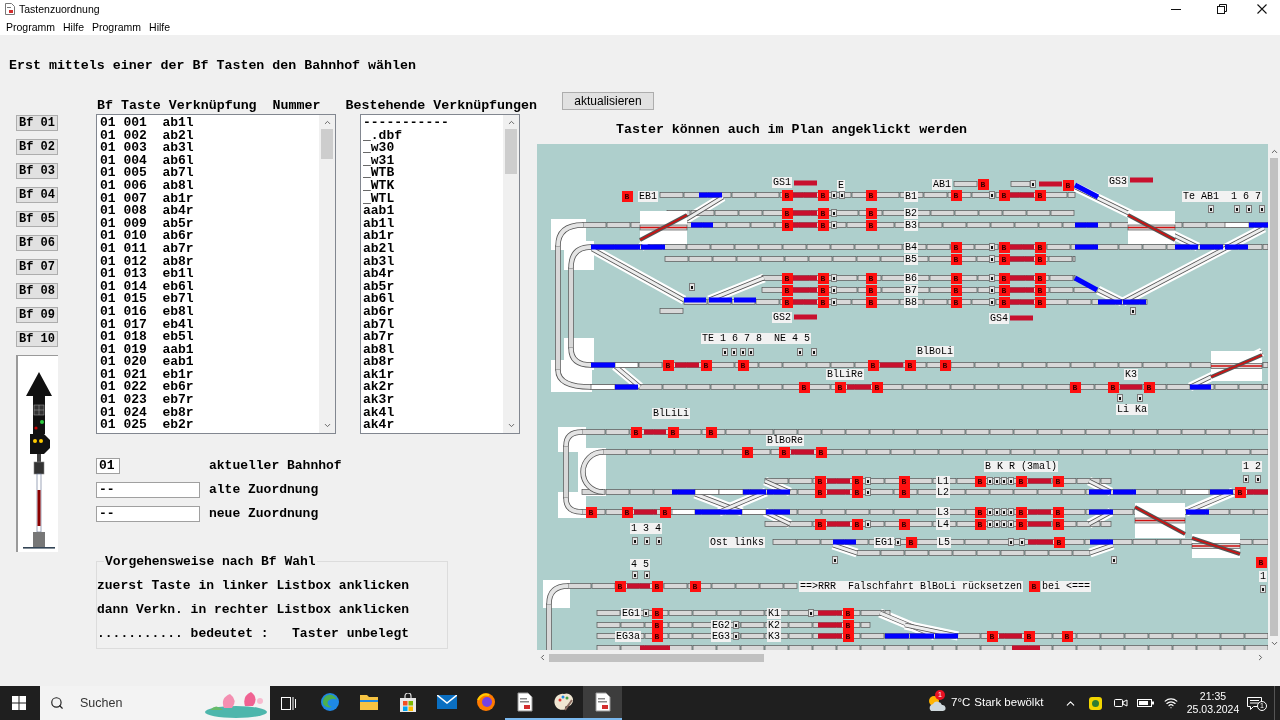  I want to click on list-item: 01 021 eb1r, so click(209, 375).